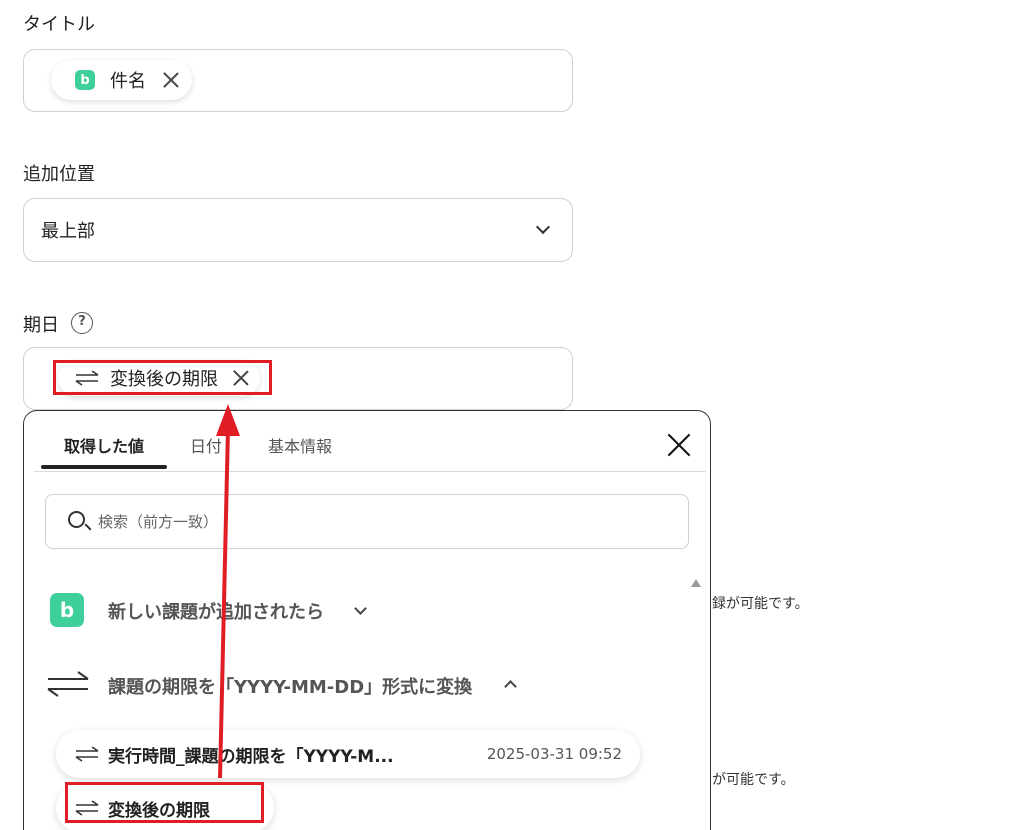 The image size is (1035, 830). What do you see at coordinates (760, 604) in the screenshot?
I see `side-note: 録が可能です。` at bounding box center [760, 604].